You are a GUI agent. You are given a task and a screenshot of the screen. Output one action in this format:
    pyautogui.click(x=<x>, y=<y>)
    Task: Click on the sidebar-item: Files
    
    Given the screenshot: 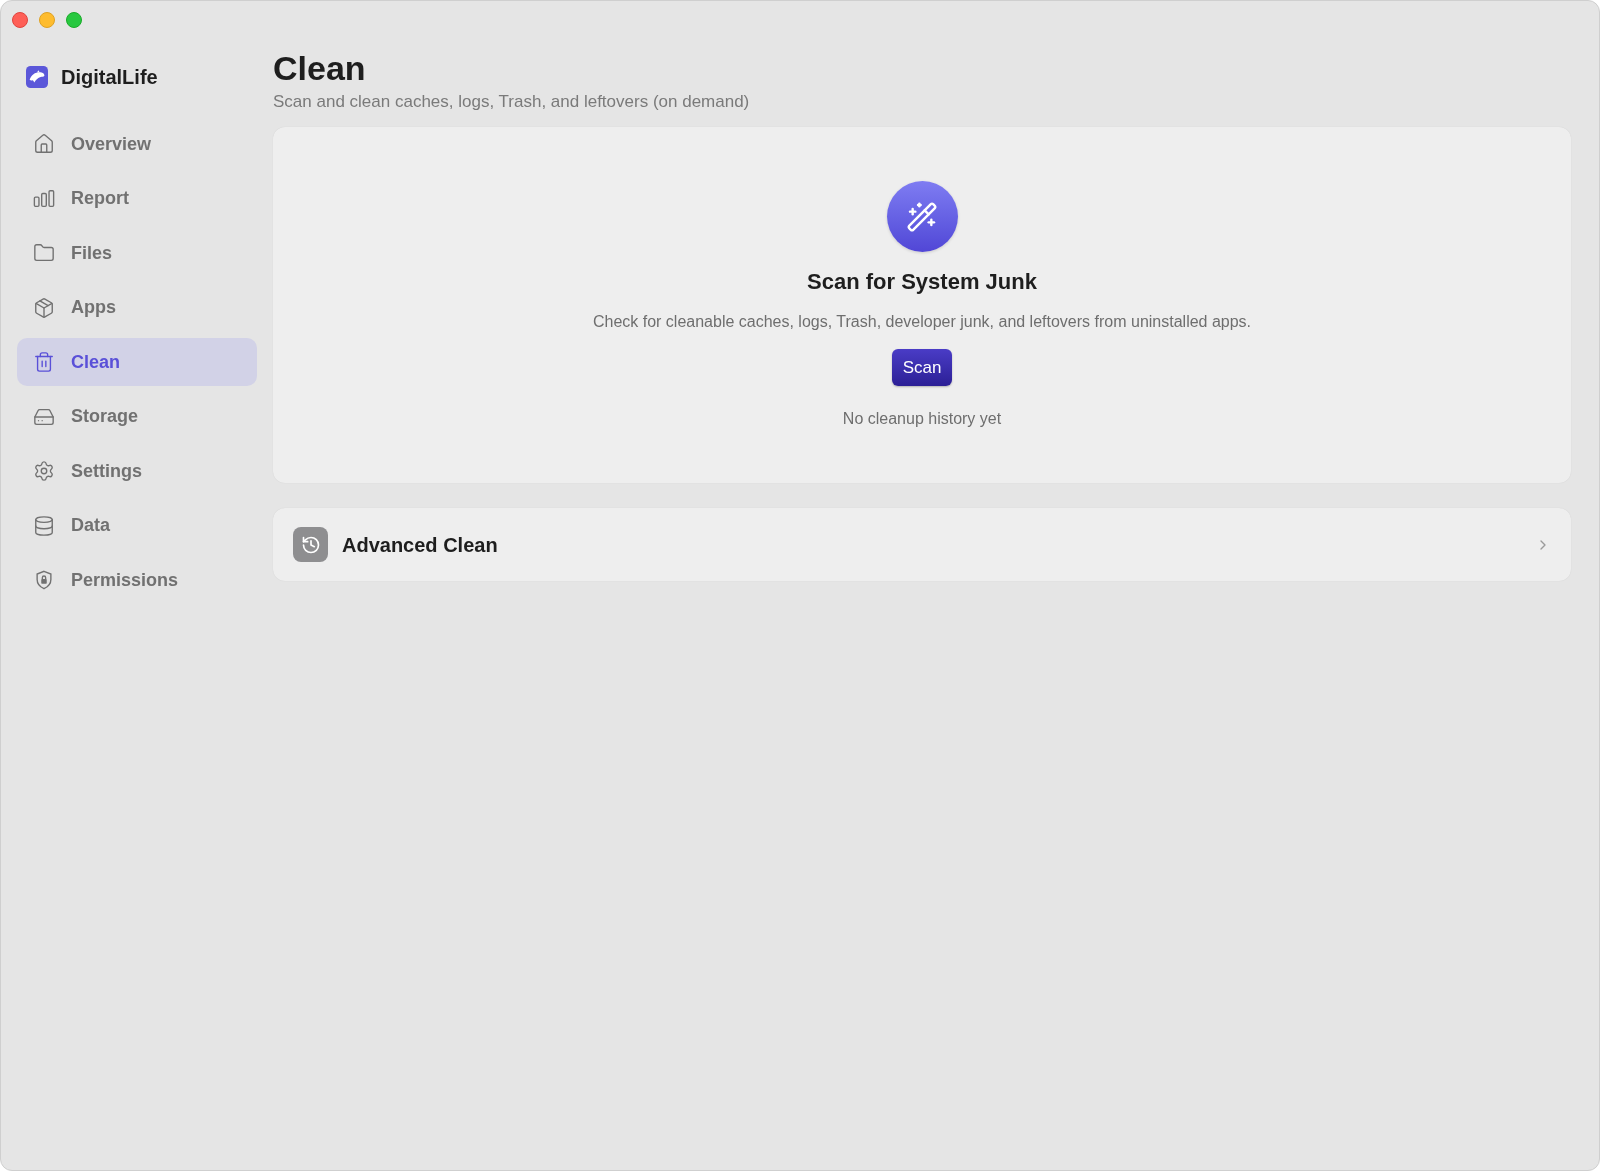 What is the action you would take?
    pyautogui.click(x=137, y=253)
    